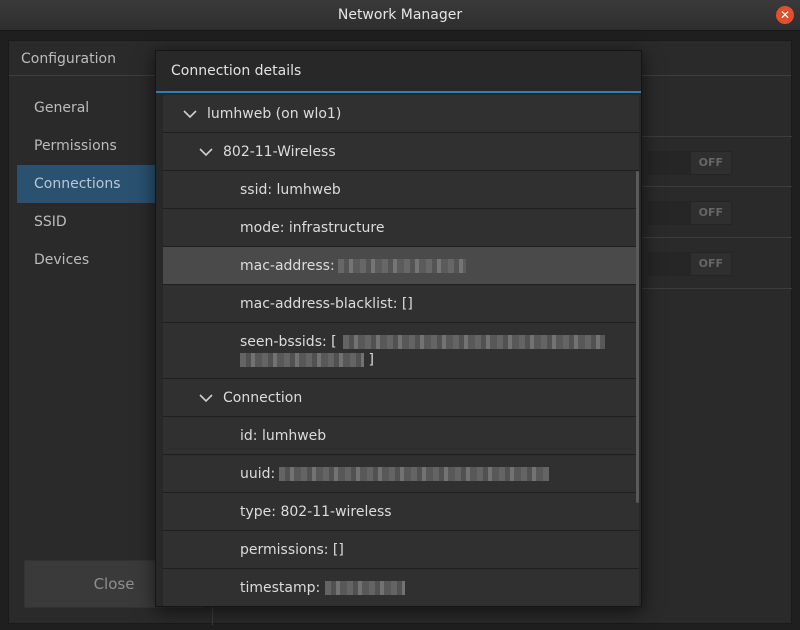 The image size is (800, 630). I want to click on title-bar: Network Manager ✕, so click(400, 15).